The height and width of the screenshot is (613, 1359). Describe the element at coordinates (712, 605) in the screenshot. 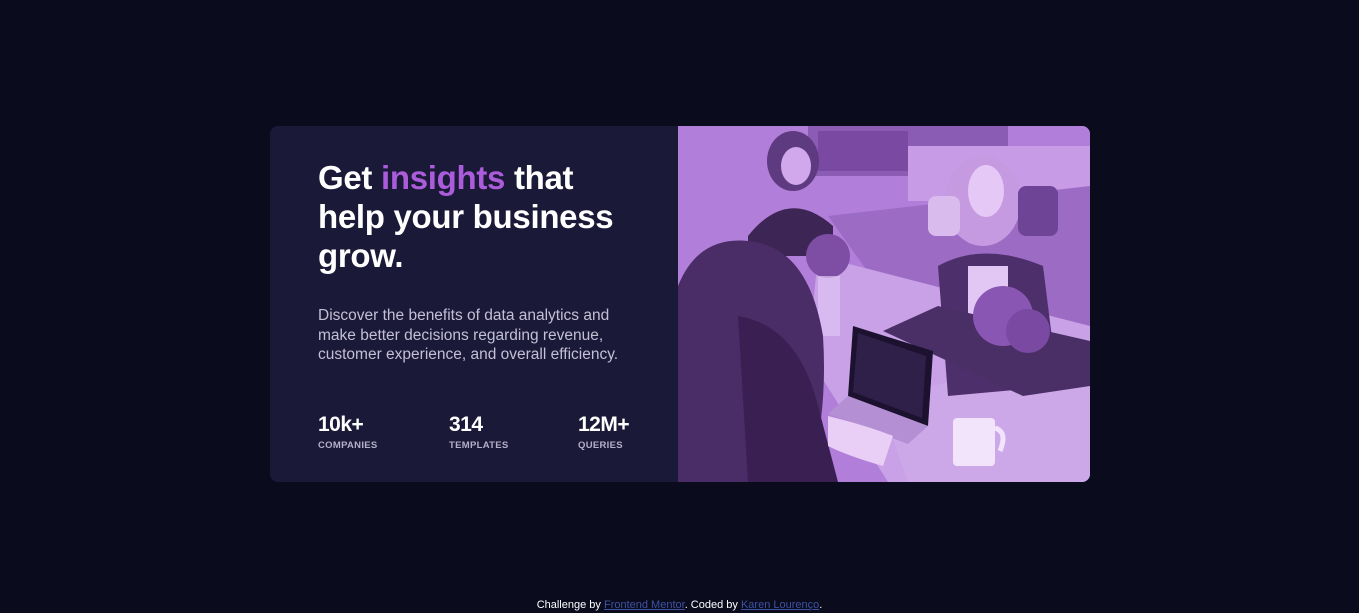

I see `footer-middle: . Coded by` at that location.